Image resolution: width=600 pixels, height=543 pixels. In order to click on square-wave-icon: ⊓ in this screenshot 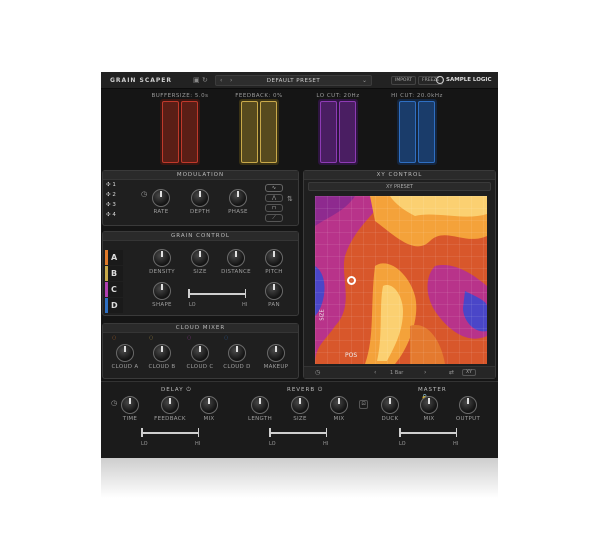, I will do `click(274, 208)`.